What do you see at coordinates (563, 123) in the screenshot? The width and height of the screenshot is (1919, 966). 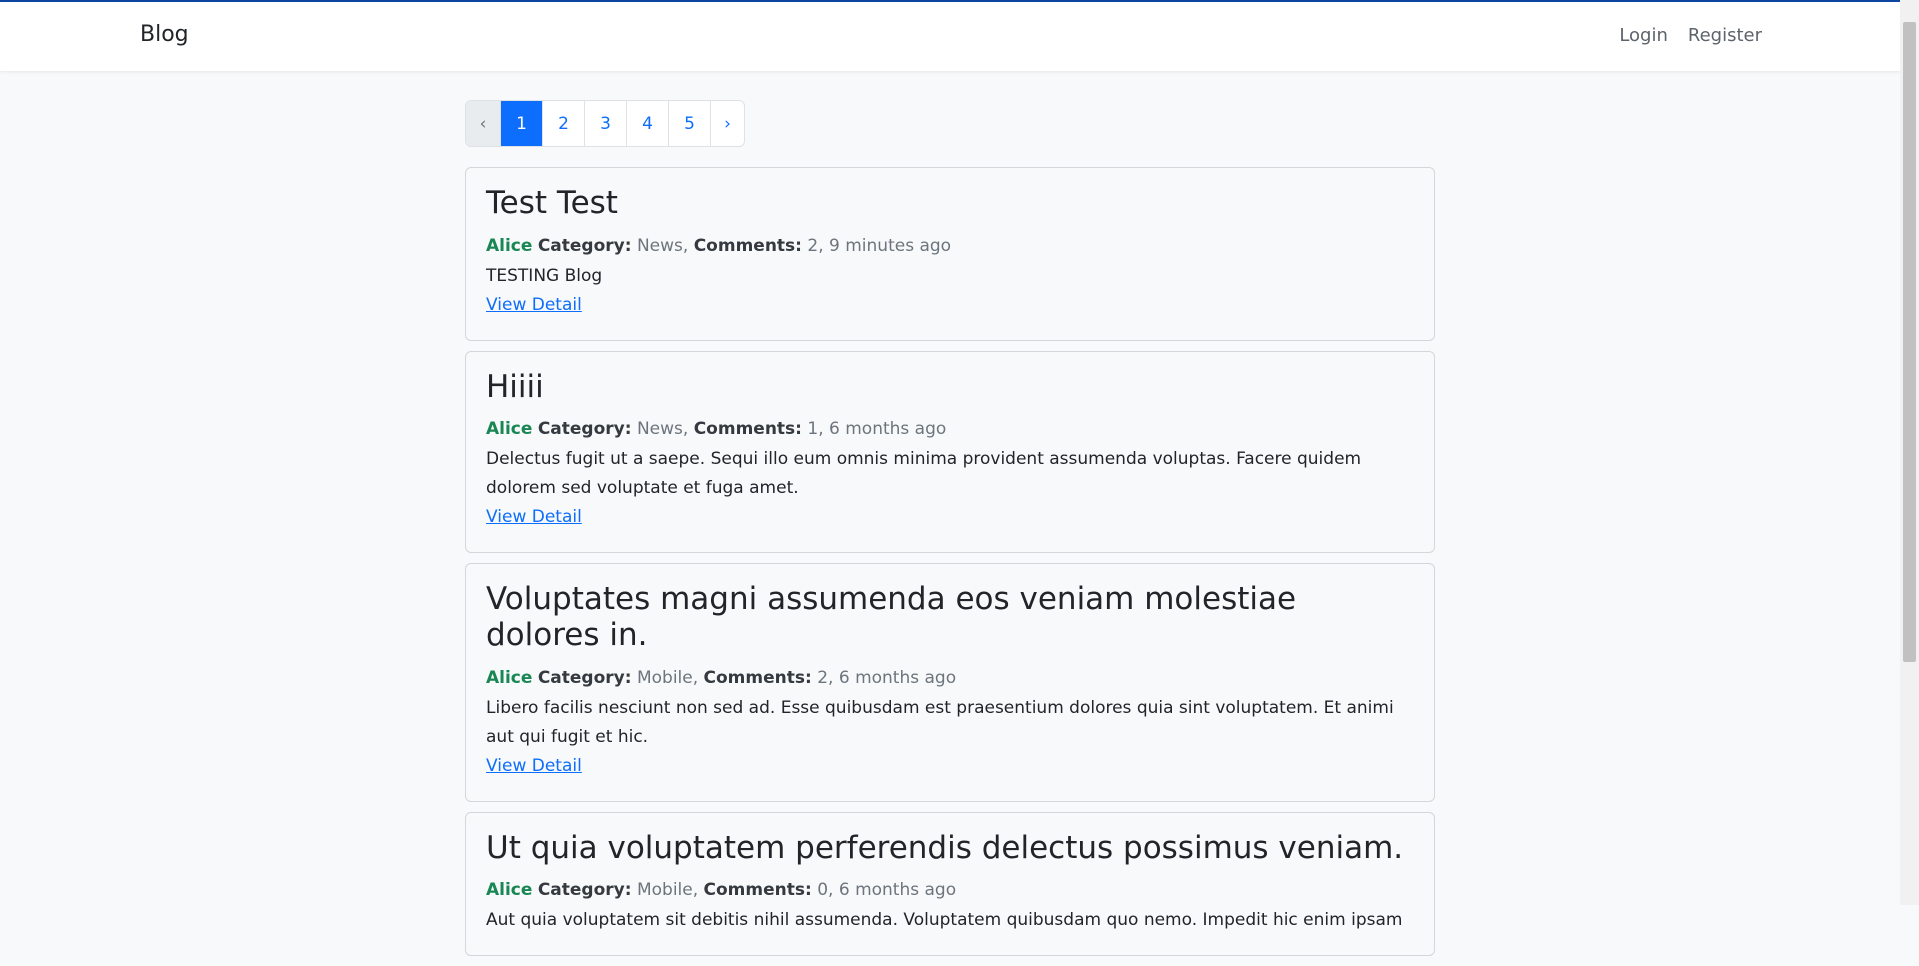 I see `page-2: 2` at bounding box center [563, 123].